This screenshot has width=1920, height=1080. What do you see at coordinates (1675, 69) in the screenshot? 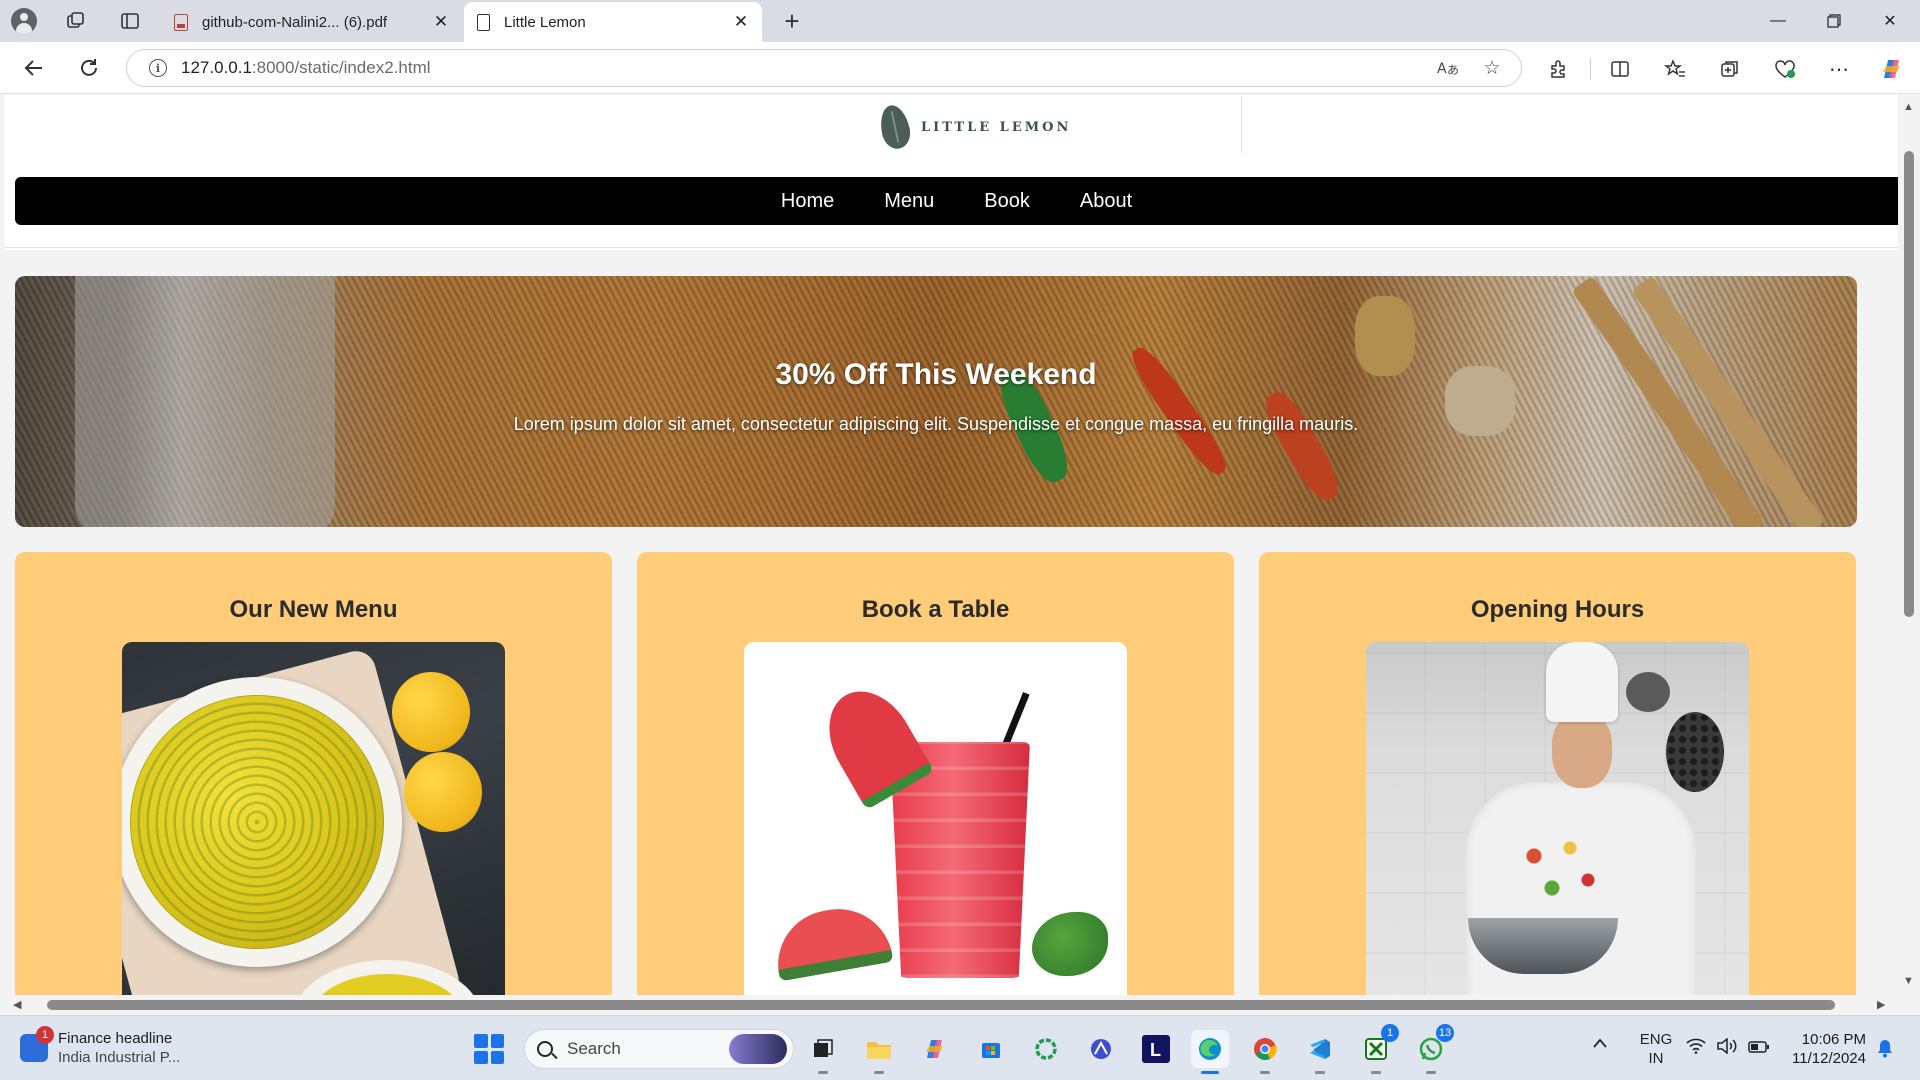
I see `favorites-icon` at bounding box center [1675, 69].